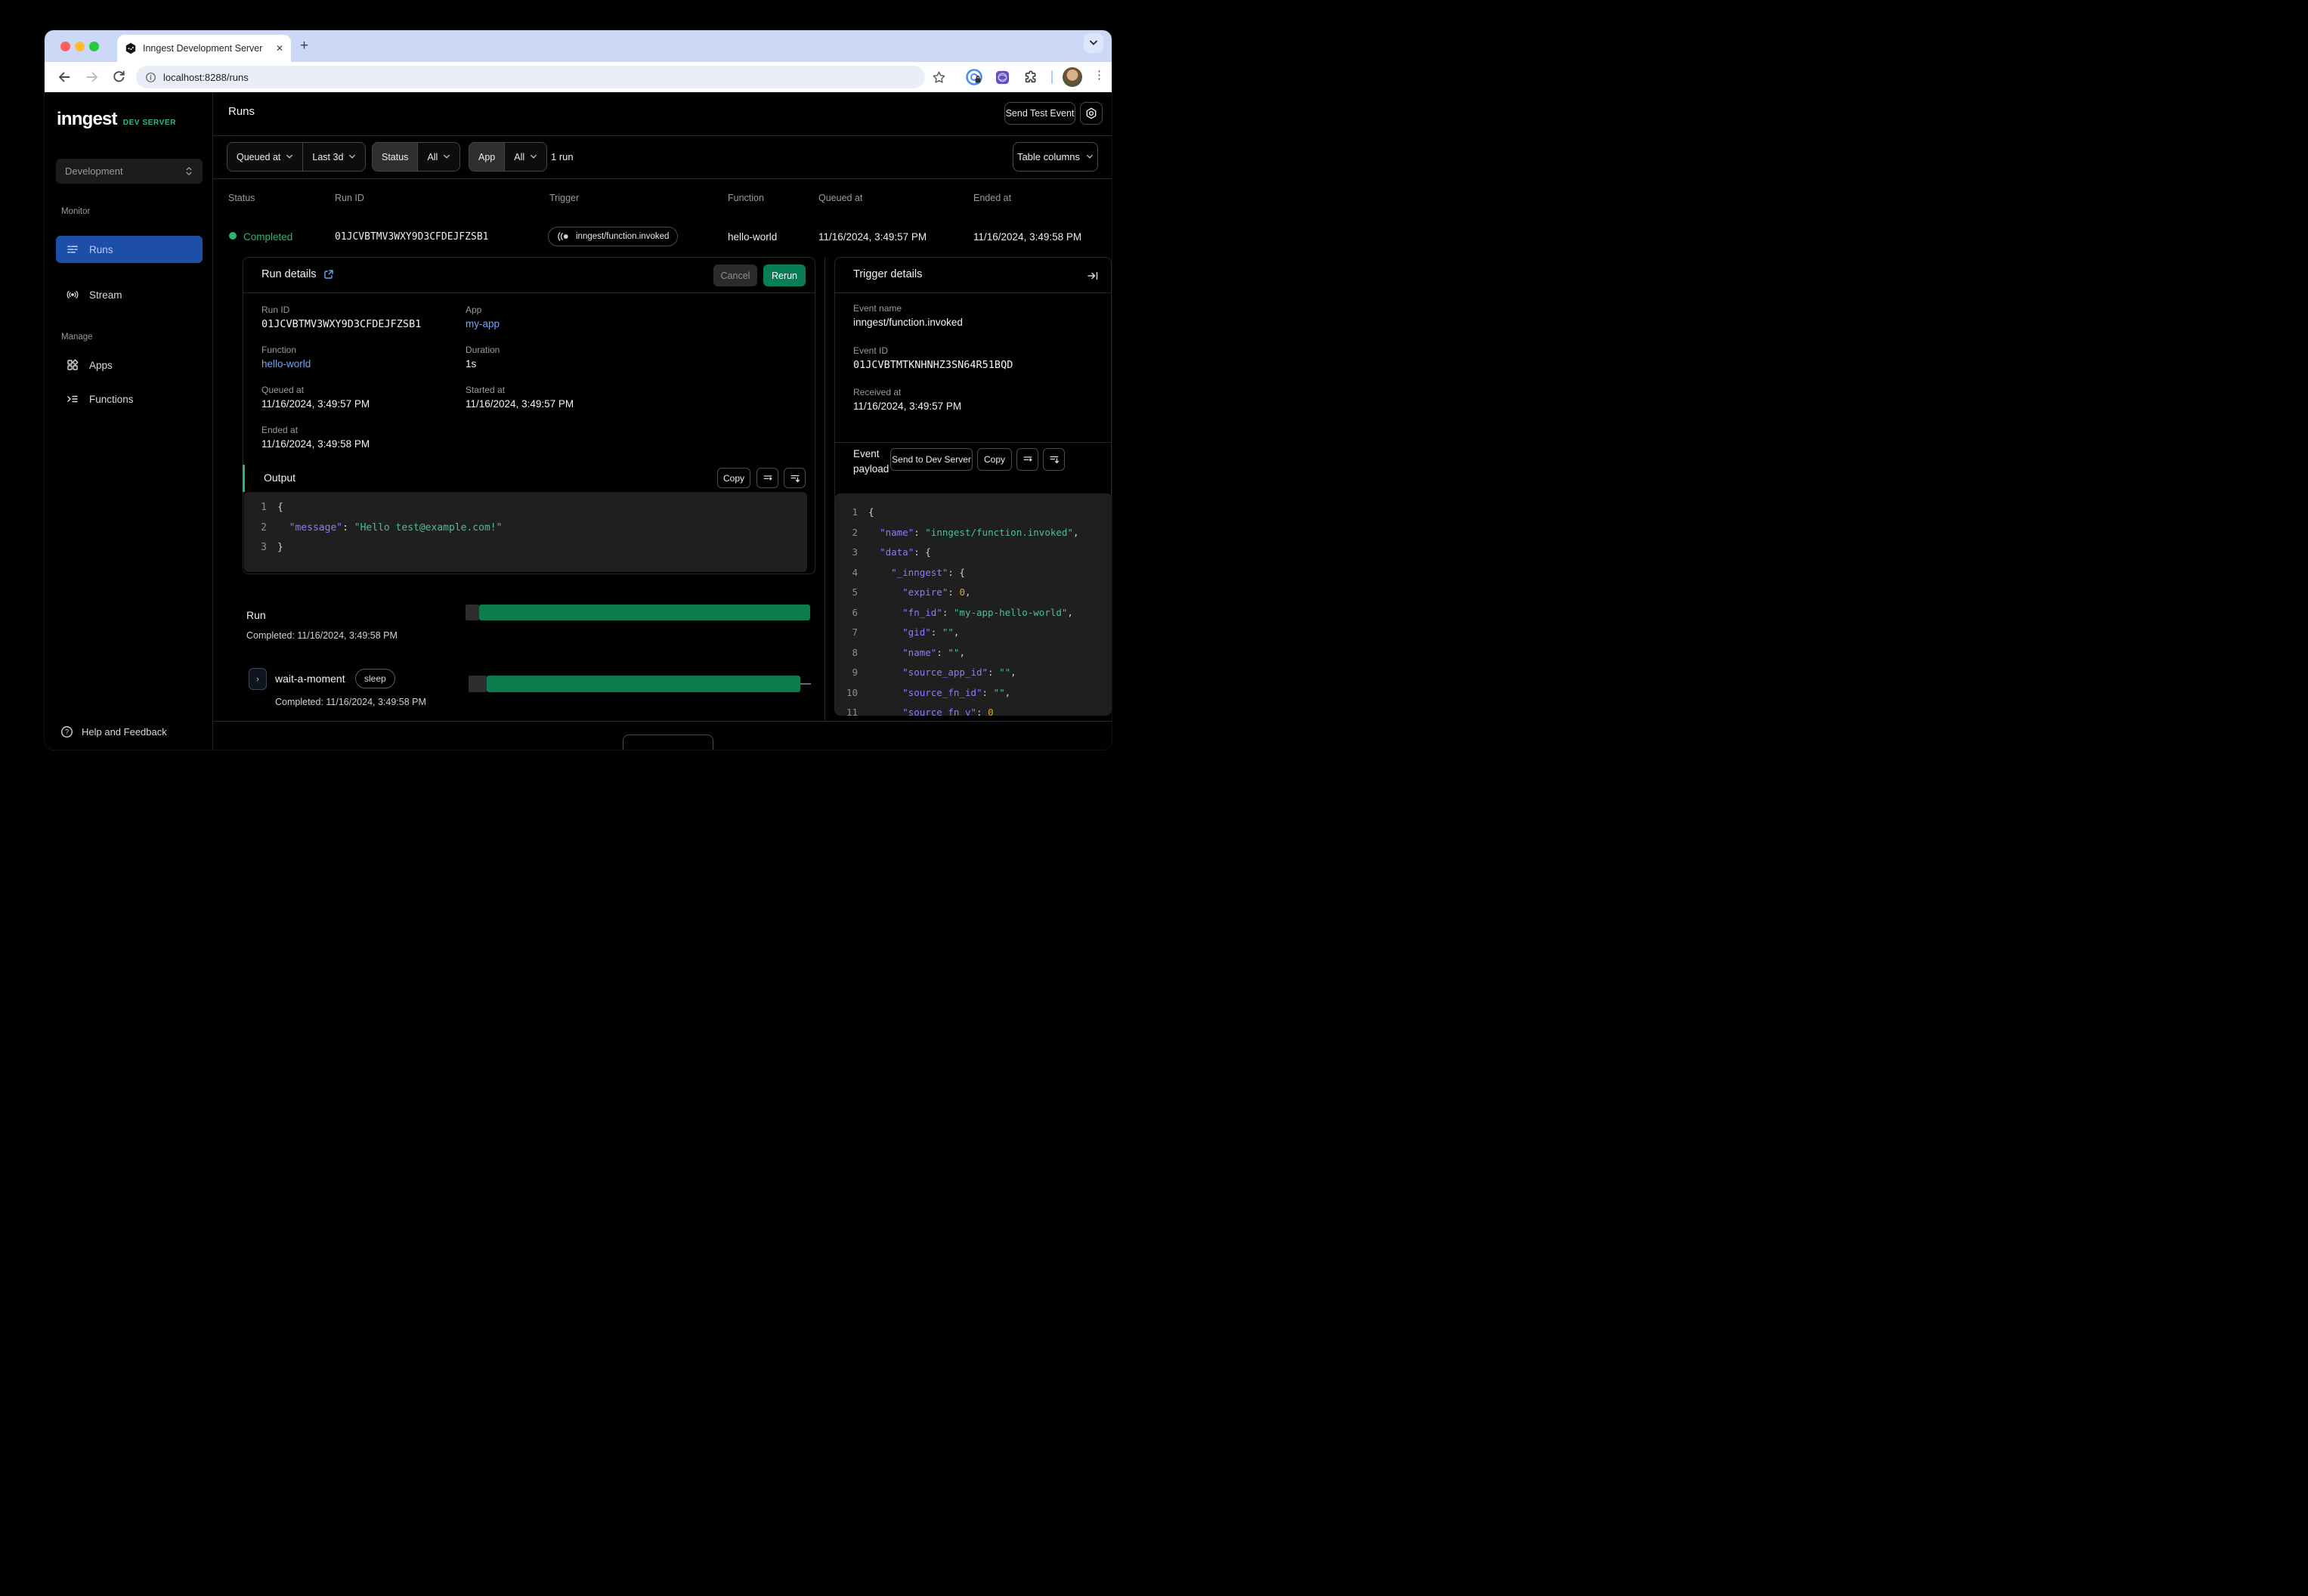  What do you see at coordinates (735, 275) in the screenshot?
I see `cancel-button: Cancel` at bounding box center [735, 275].